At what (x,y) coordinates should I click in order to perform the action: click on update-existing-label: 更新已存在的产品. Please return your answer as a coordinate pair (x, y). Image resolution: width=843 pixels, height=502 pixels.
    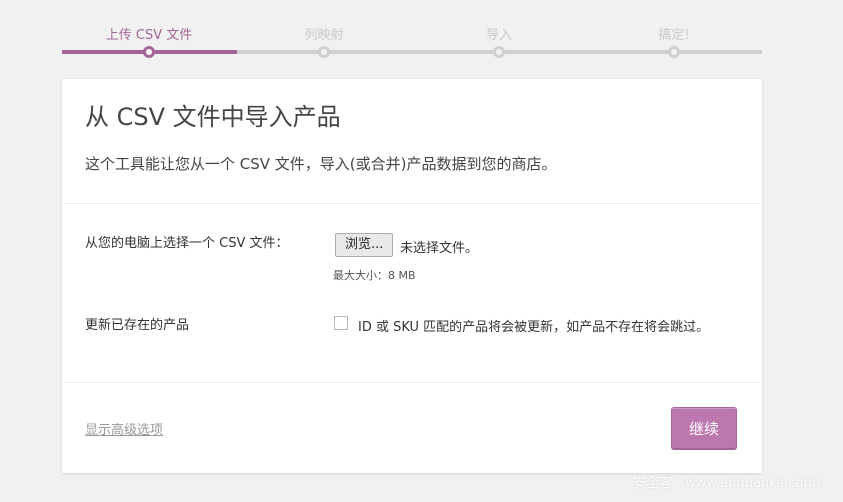
    Looking at the image, I should click on (137, 325).